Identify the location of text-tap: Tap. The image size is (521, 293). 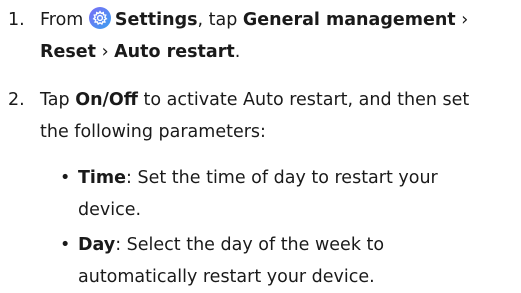
(58, 100).